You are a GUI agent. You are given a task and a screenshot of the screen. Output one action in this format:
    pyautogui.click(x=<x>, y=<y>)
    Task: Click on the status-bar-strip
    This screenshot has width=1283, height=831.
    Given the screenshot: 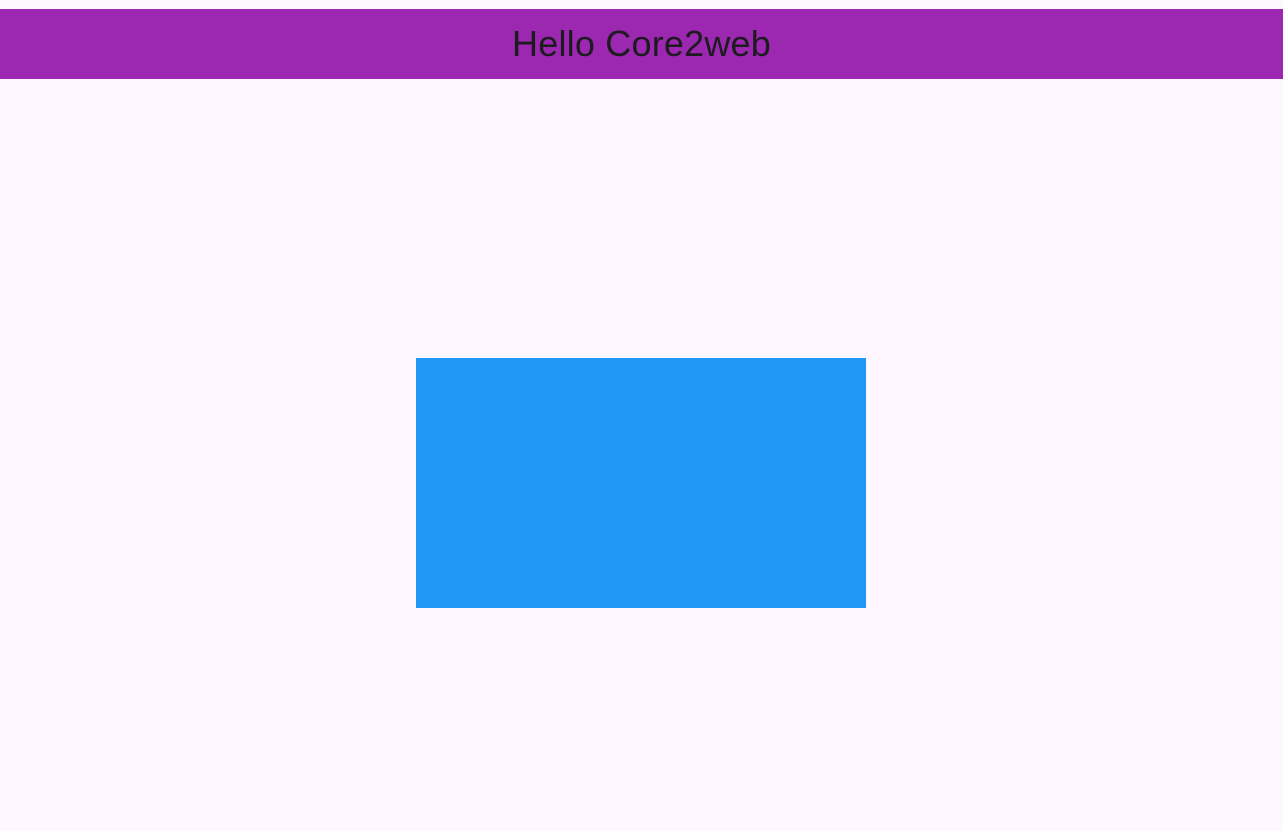 What is the action you would take?
    pyautogui.click(x=641, y=4)
    